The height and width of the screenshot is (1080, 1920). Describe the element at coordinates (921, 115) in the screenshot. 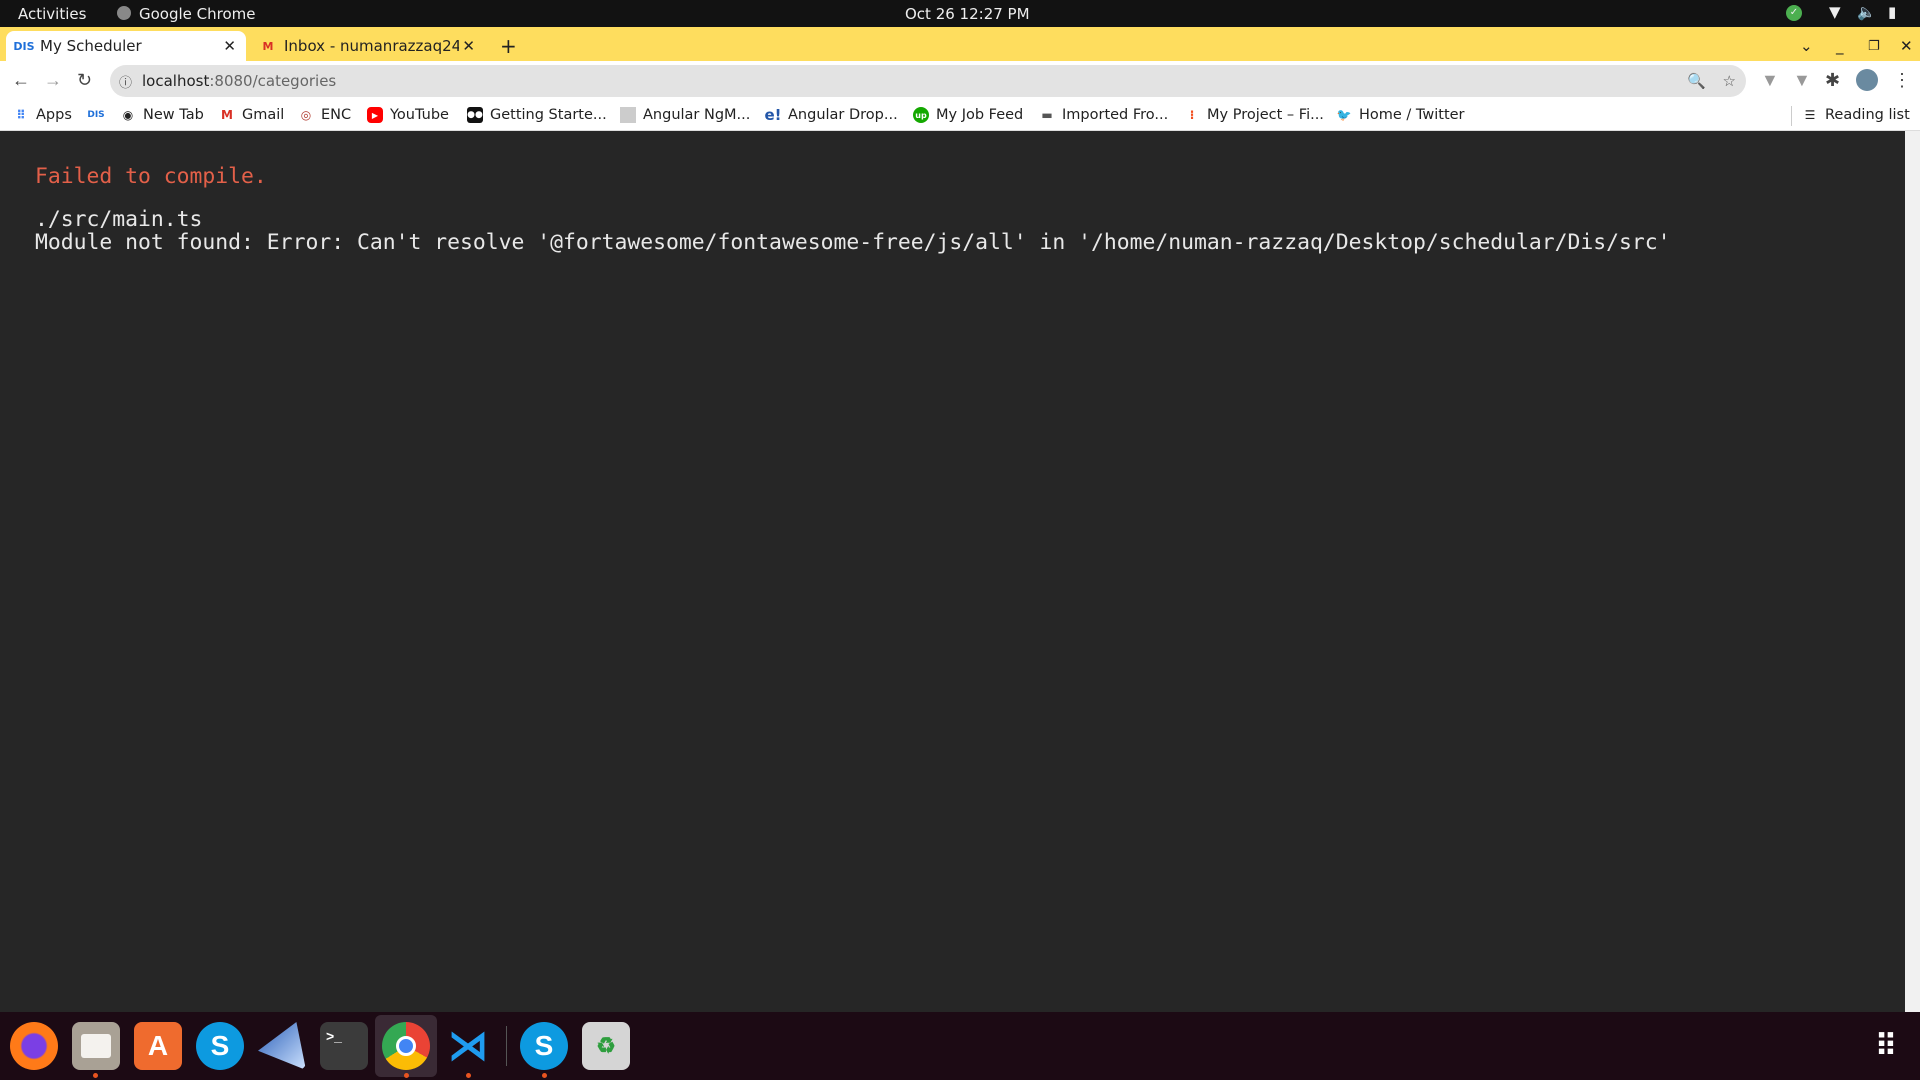

I see `upwork-icon: up` at that location.